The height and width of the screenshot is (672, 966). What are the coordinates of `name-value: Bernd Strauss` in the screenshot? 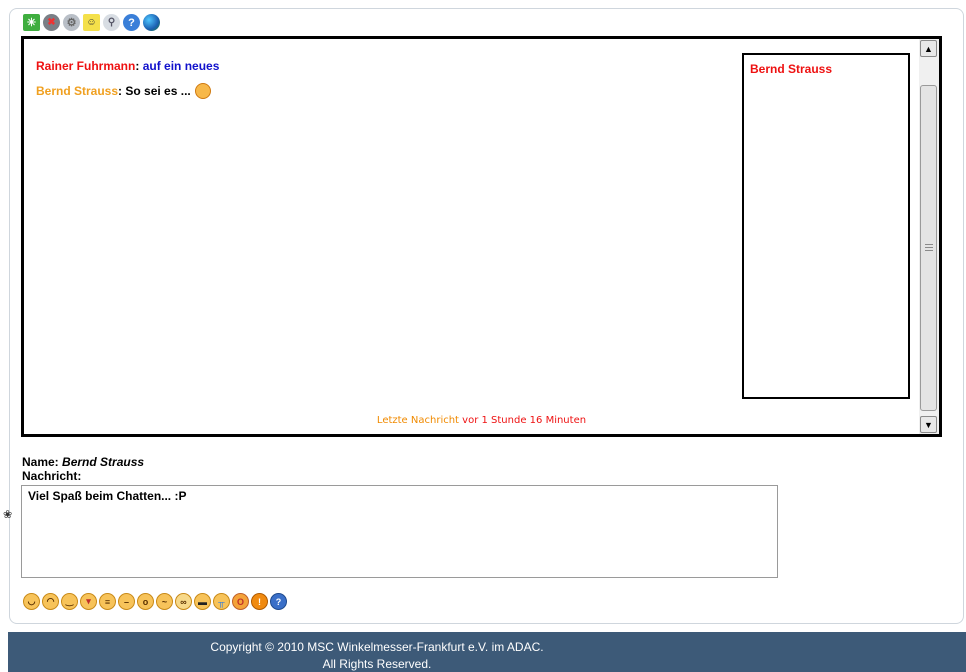 It's located at (103, 462).